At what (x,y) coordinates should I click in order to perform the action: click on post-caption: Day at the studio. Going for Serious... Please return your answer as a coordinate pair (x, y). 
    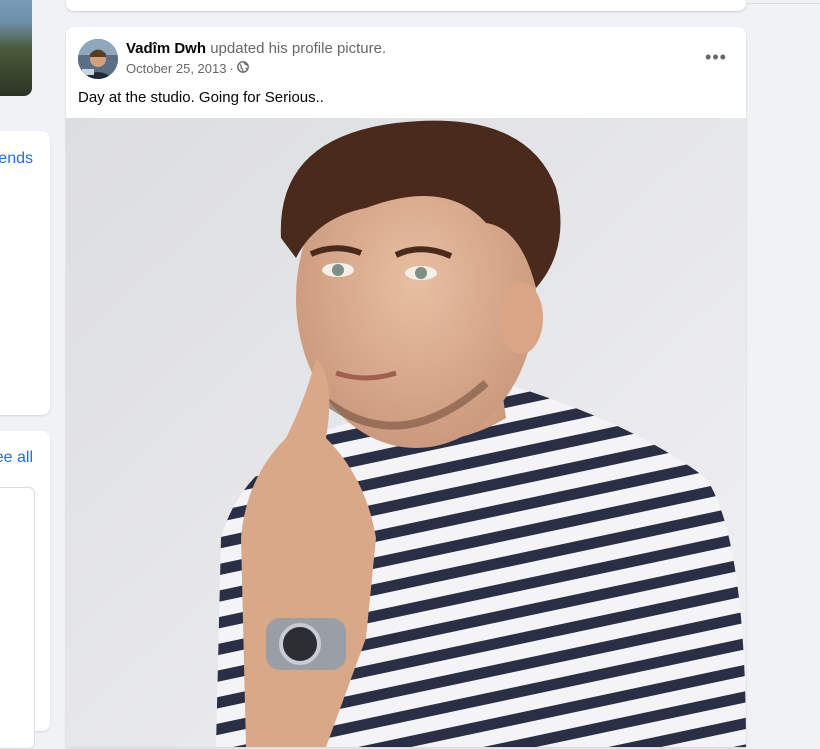
    Looking at the image, I should click on (201, 97).